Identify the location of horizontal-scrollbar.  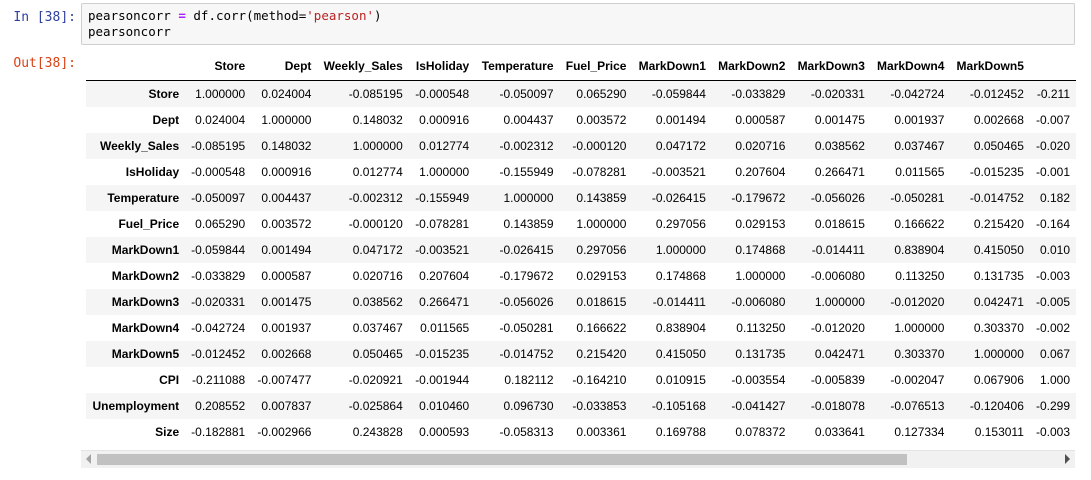
(578, 459).